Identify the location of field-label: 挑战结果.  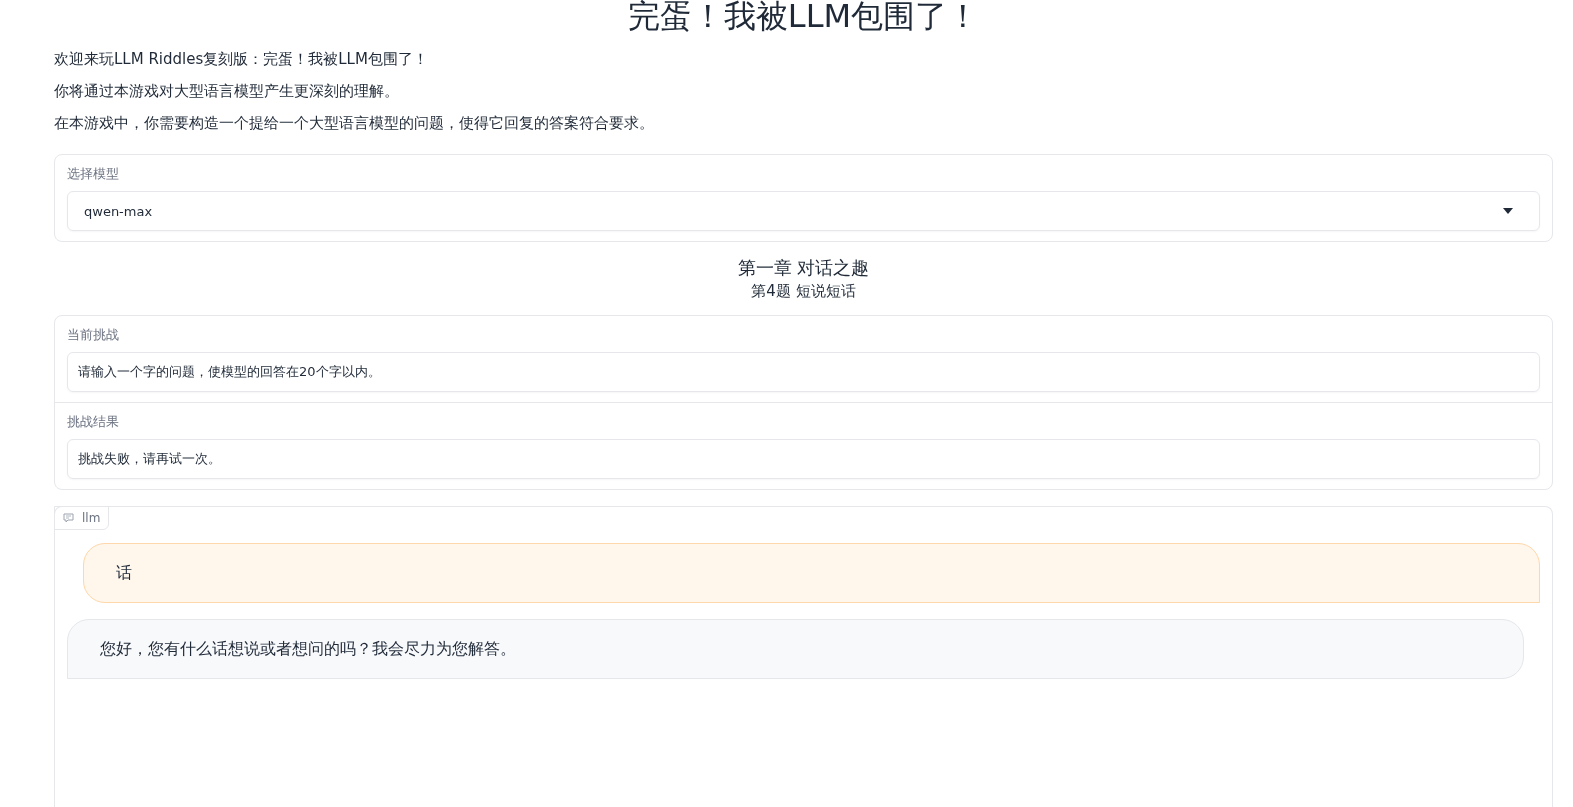
(93, 422).